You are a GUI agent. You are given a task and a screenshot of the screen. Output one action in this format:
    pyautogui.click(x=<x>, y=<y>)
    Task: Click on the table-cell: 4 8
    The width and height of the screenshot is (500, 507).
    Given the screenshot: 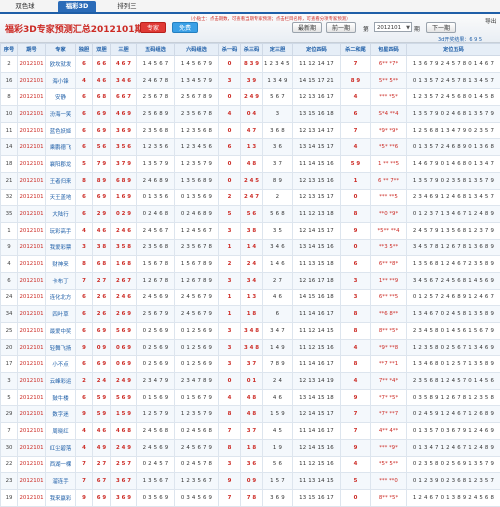 What is the action you would take?
    pyautogui.click(x=252, y=414)
    